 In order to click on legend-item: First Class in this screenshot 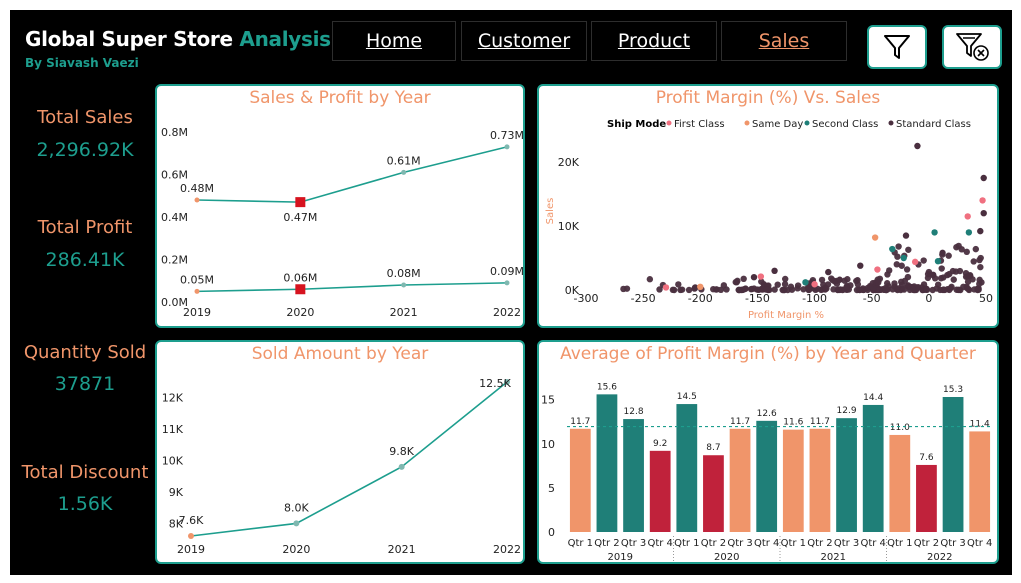, I will do `click(699, 124)`.